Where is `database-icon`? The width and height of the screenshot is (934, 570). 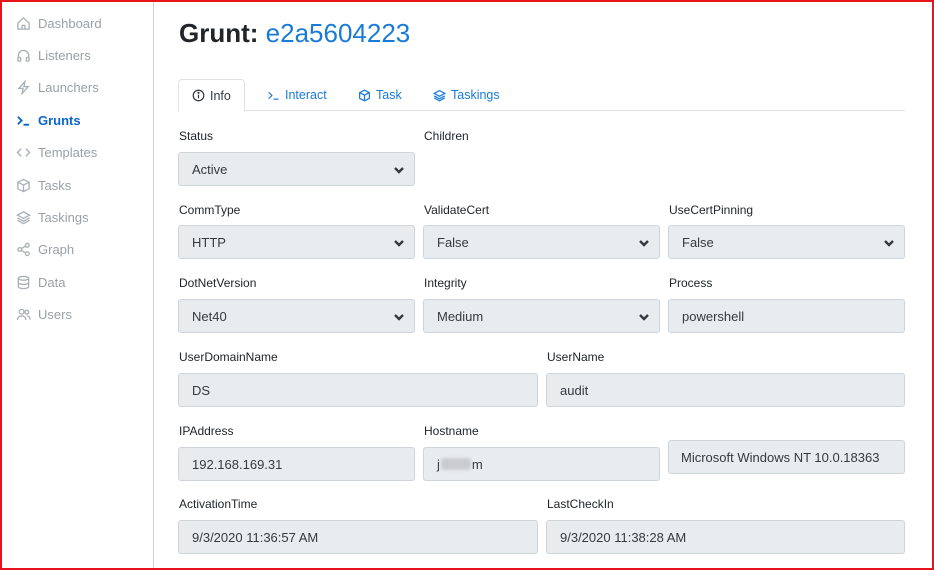
database-icon is located at coordinates (23, 282).